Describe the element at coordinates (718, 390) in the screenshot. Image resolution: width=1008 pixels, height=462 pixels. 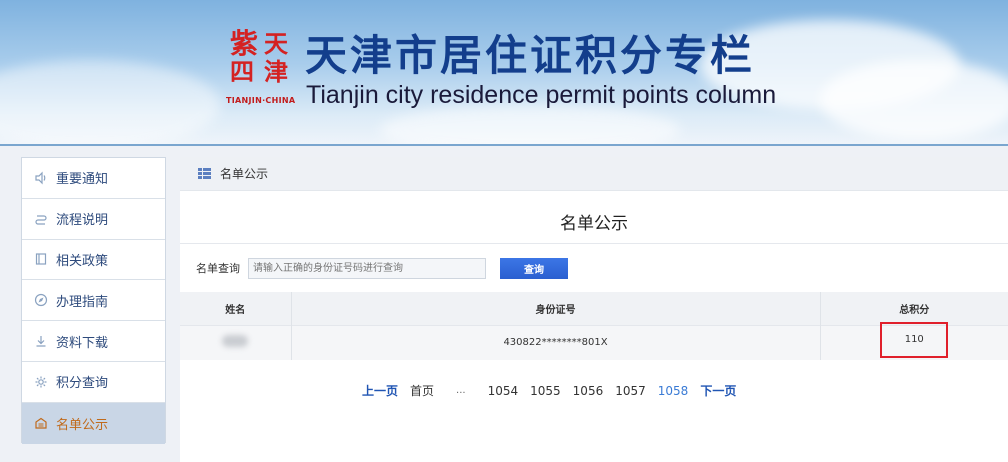
I see `next-page-link: 下一页` at that location.